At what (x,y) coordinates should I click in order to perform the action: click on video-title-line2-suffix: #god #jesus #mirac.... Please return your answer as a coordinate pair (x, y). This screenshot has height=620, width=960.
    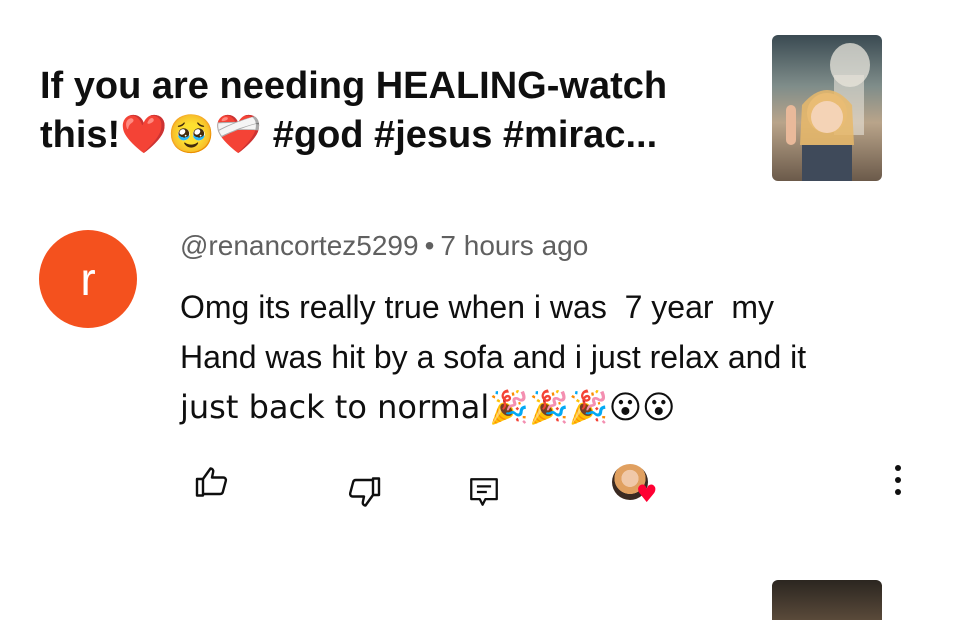
    Looking at the image, I should click on (460, 135).